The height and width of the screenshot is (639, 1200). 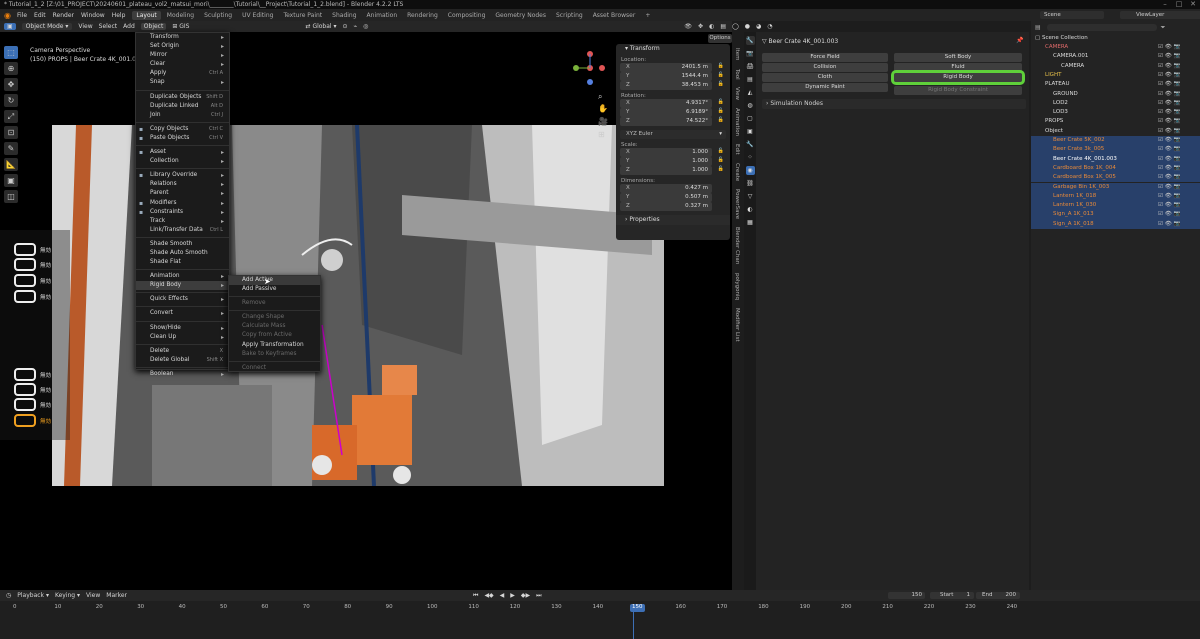 I want to click on gis-icon: ⊞ GIS, so click(x=180, y=26).